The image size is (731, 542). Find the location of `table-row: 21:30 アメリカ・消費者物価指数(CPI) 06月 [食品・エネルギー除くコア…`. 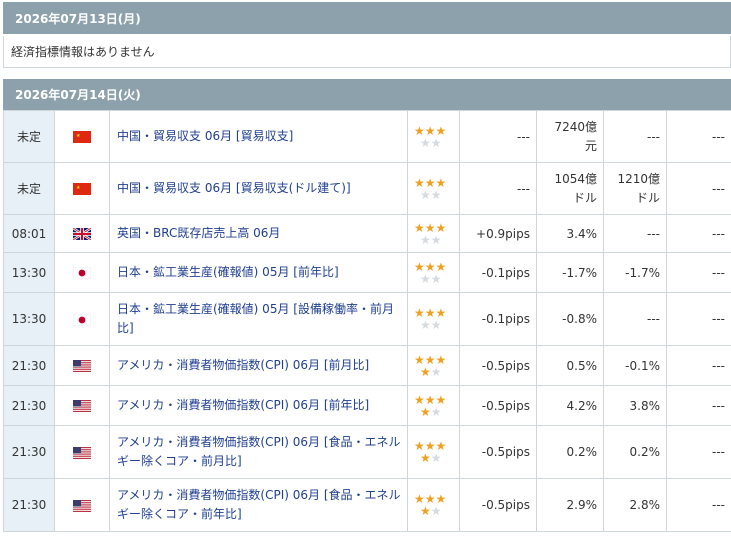

table-row: 21:30 アメリカ・消費者物価指数(CPI) 06月 [食品・エネルギー除くコア… is located at coordinates (367, 452).